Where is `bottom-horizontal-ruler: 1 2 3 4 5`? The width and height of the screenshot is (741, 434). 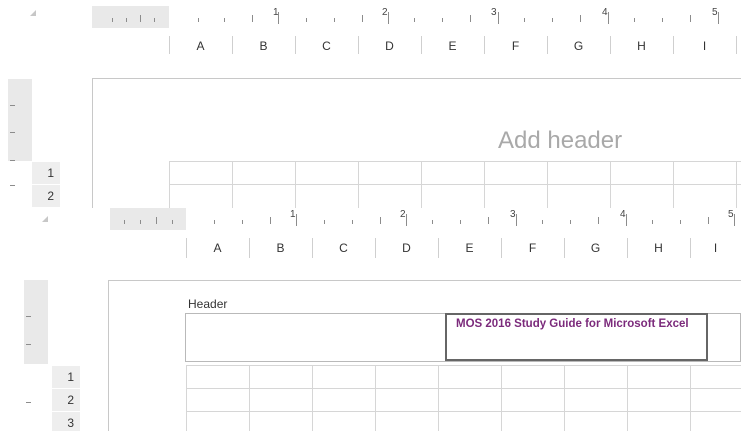
bottom-horizontal-ruler: 1 2 3 4 5 is located at coordinates (425, 219).